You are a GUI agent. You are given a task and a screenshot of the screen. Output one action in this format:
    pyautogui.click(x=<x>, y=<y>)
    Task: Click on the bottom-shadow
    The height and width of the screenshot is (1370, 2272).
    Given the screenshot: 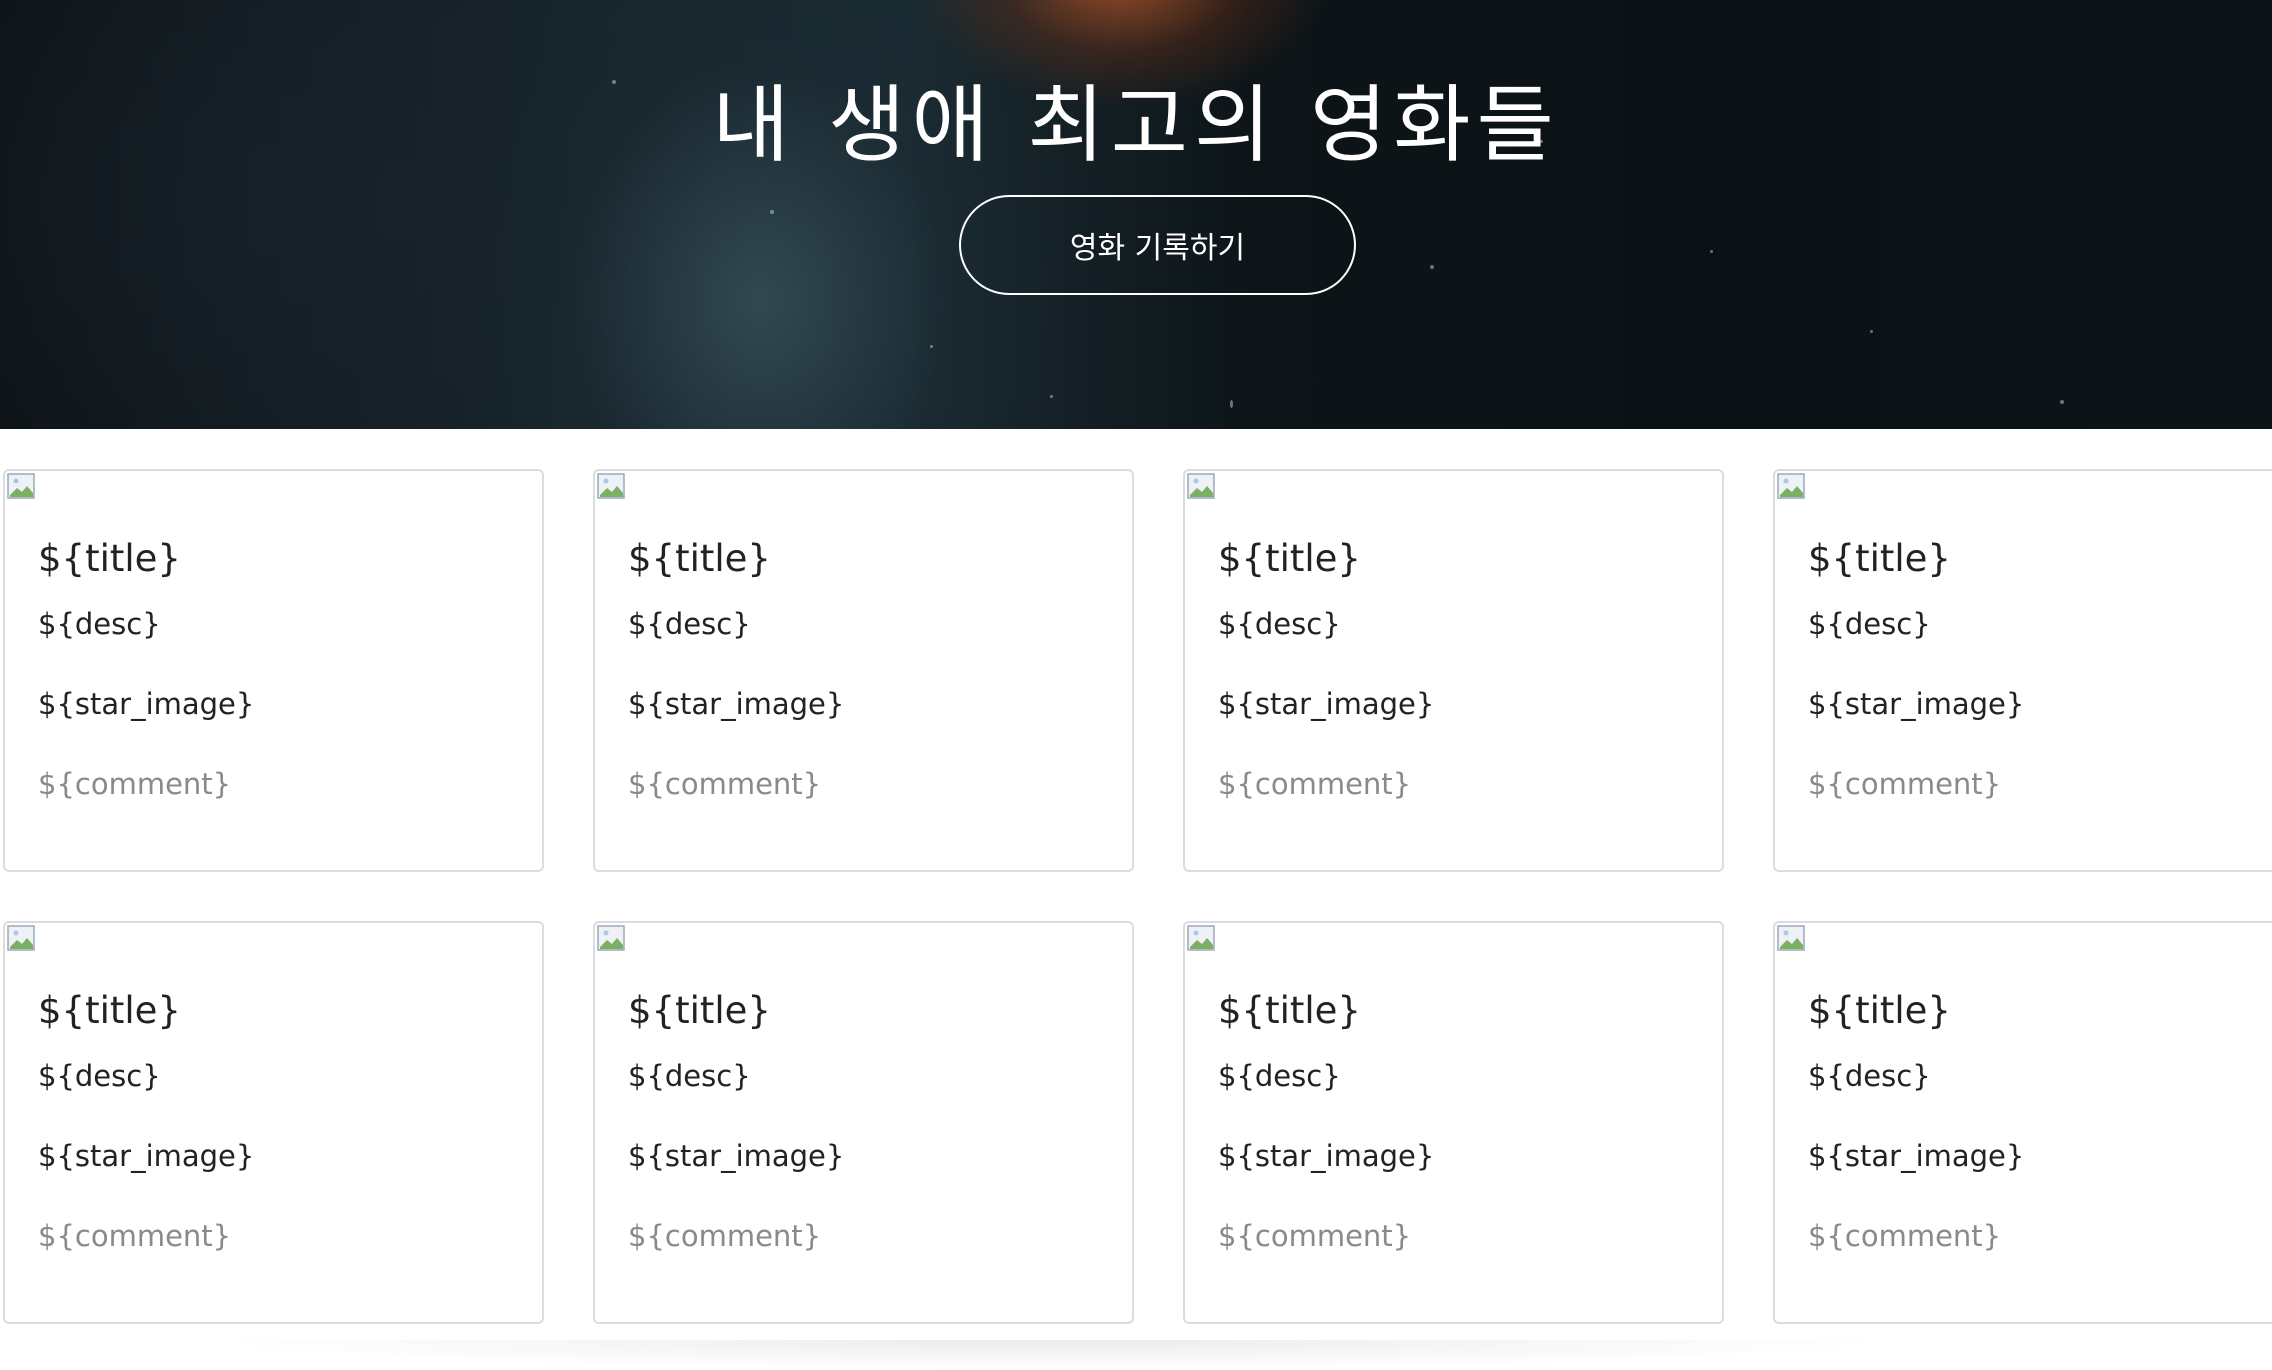 What is the action you would take?
    pyautogui.click(x=1050, y=1355)
    